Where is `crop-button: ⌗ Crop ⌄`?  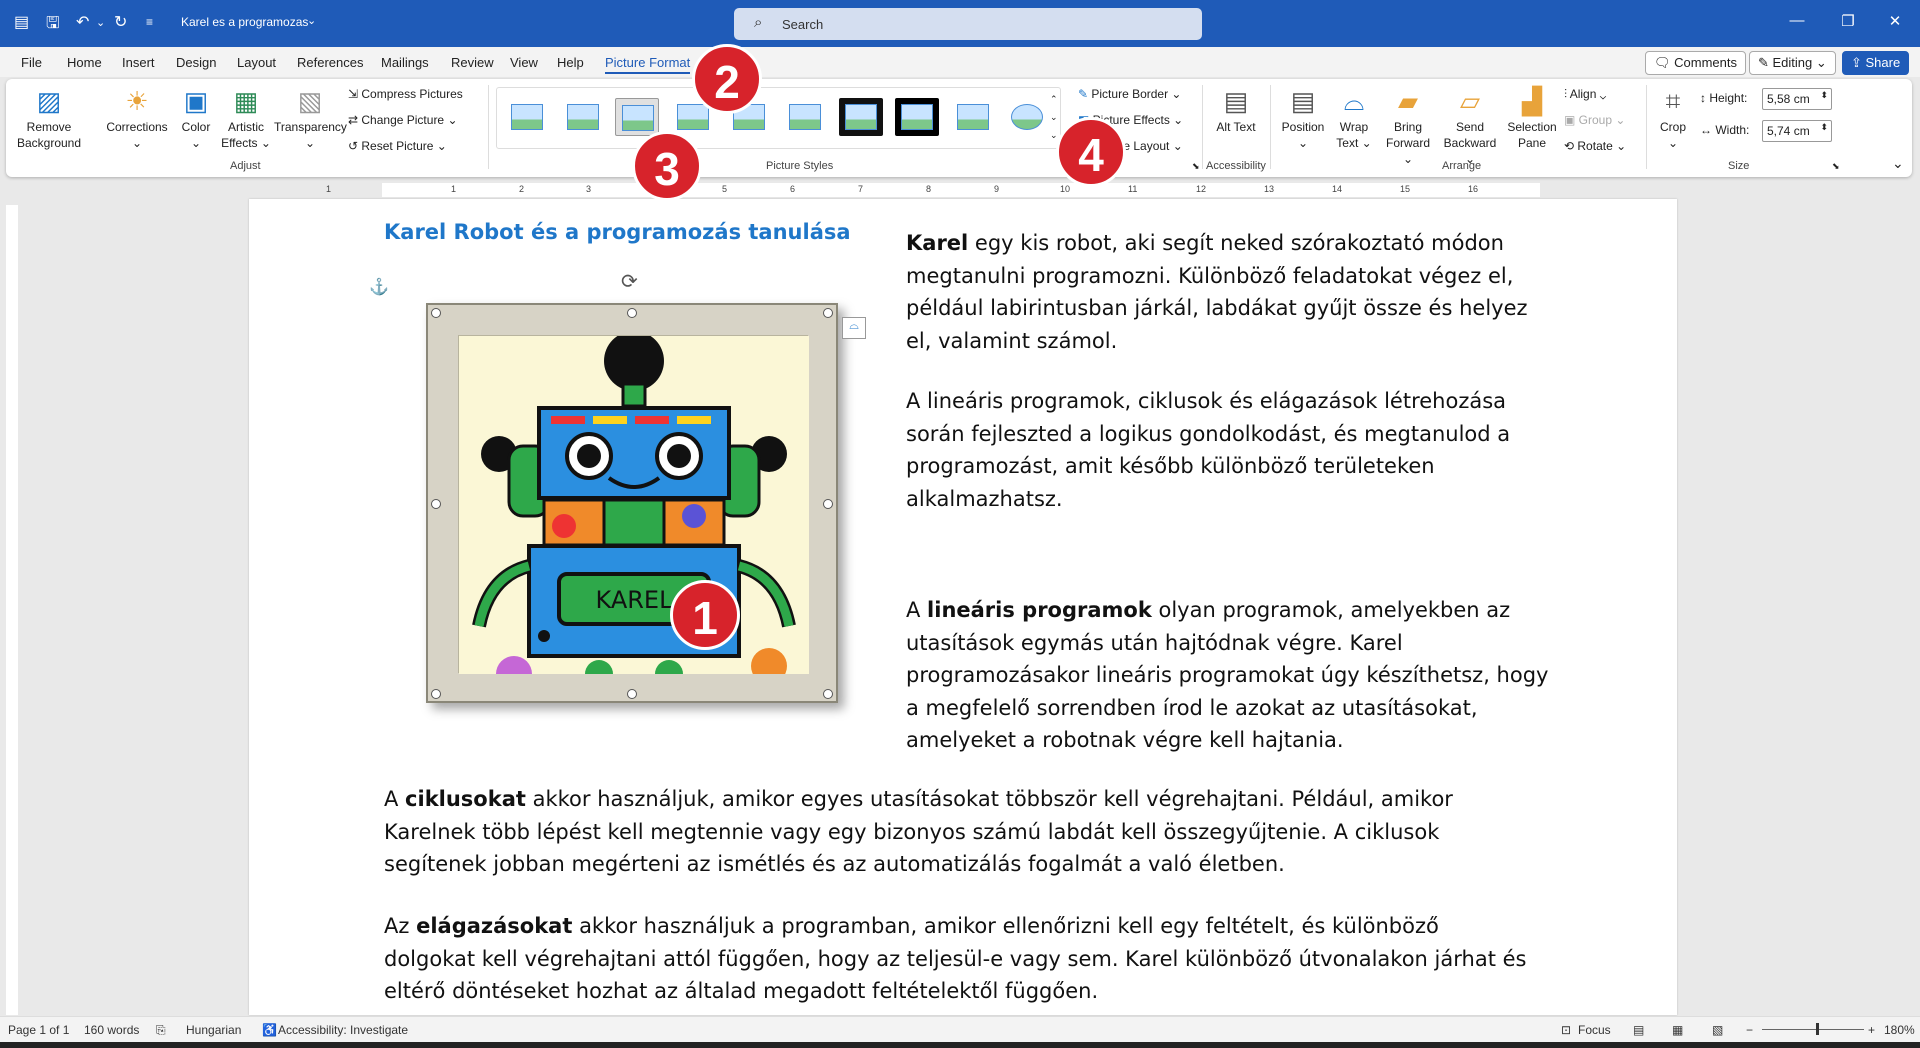
crop-button: ⌗ Crop ⌄ is located at coordinates (1673, 118).